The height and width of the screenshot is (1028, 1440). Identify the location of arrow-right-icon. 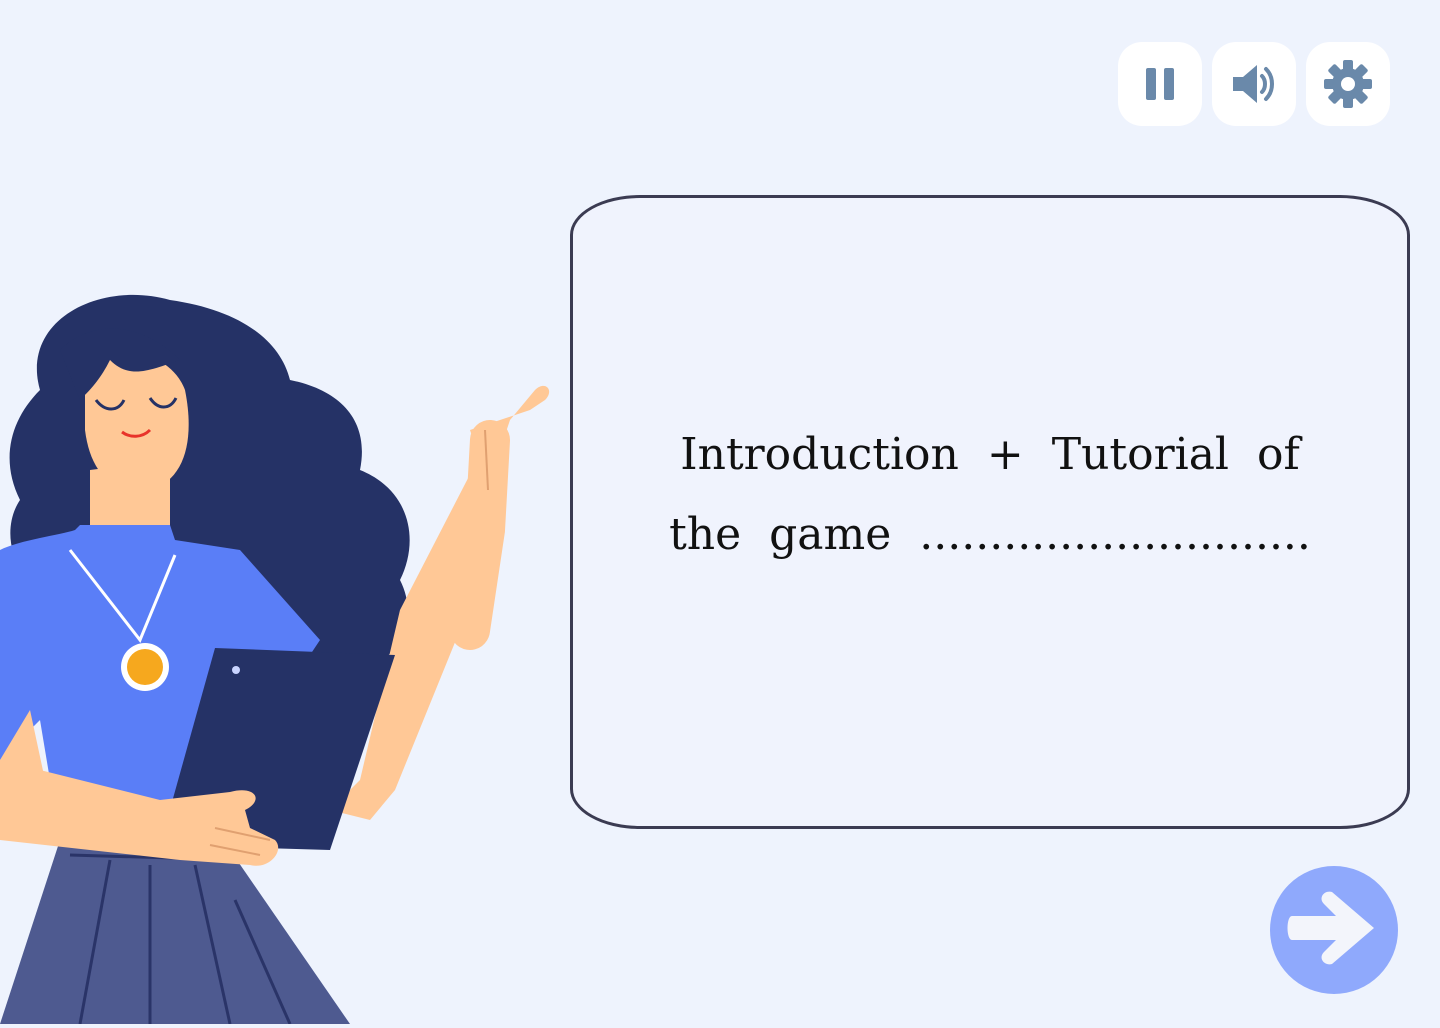
(1334, 930).